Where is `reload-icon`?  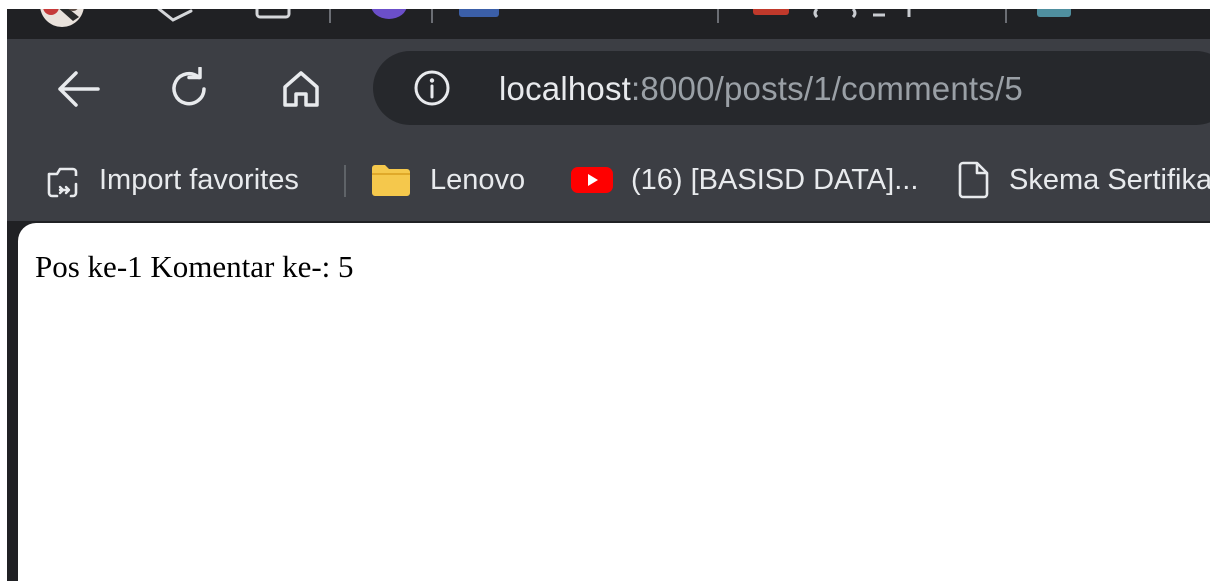
reload-icon is located at coordinates (189, 86).